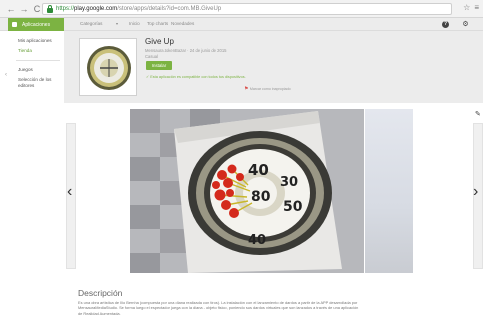 The height and width of the screenshot is (322, 483). I want to click on lock-icon, so click(50, 9).